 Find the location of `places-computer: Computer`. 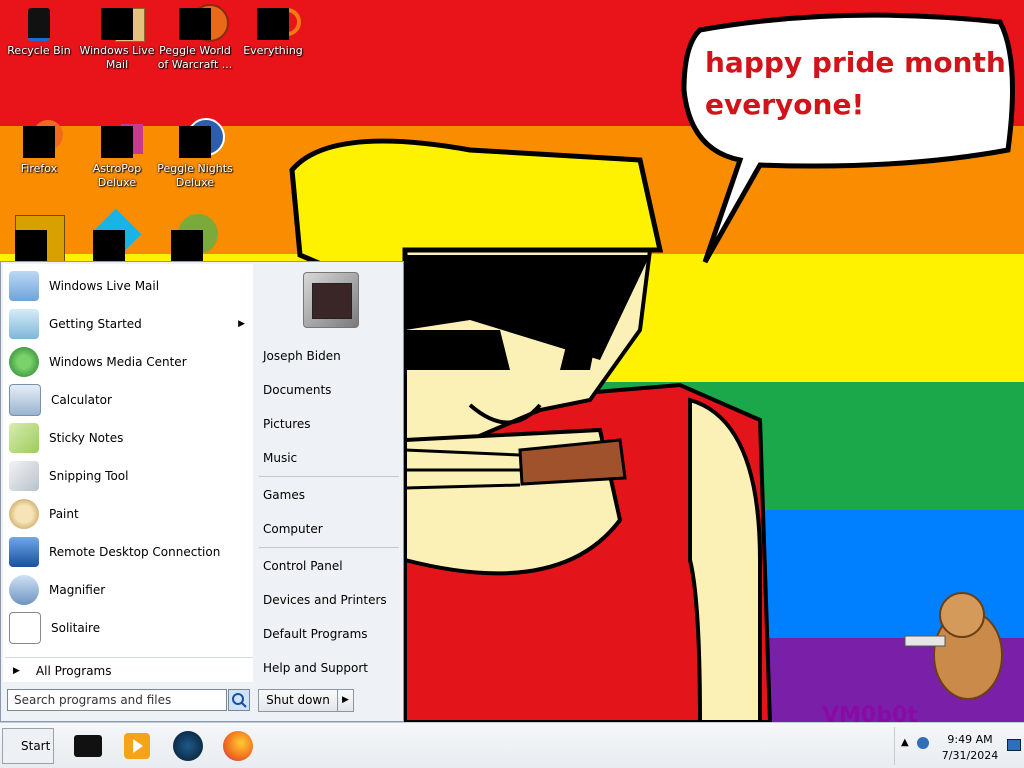

places-computer: Computer is located at coordinates (331, 529).